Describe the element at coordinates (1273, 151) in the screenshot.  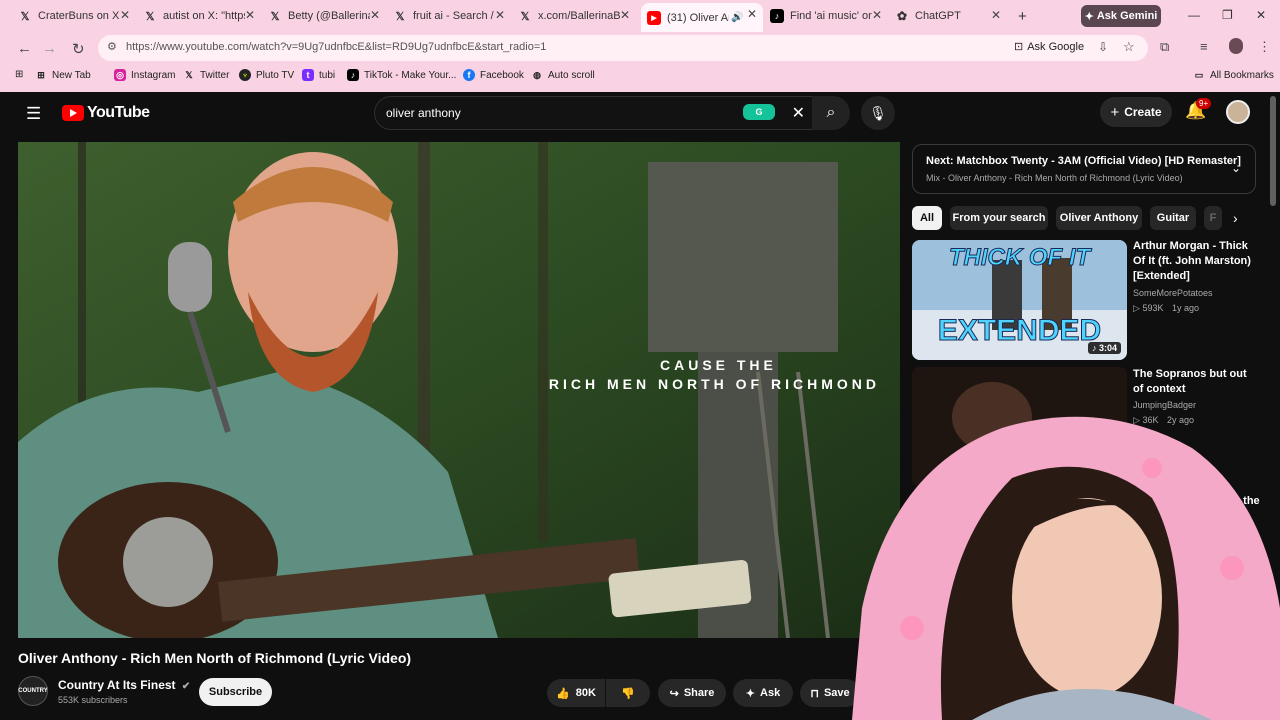
I see `page-scrollbar` at that location.